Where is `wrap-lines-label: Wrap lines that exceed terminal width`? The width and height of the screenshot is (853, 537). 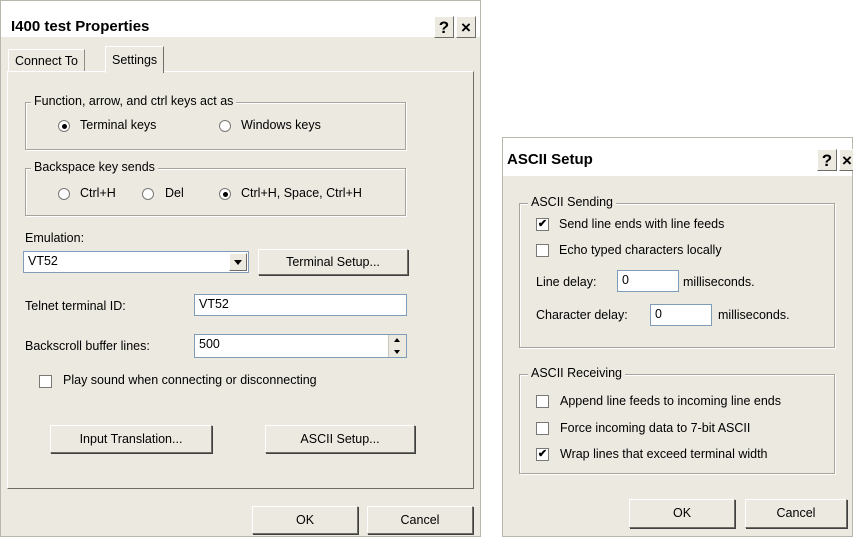 wrap-lines-label: Wrap lines that exceed terminal width is located at coordinates (664, 454).